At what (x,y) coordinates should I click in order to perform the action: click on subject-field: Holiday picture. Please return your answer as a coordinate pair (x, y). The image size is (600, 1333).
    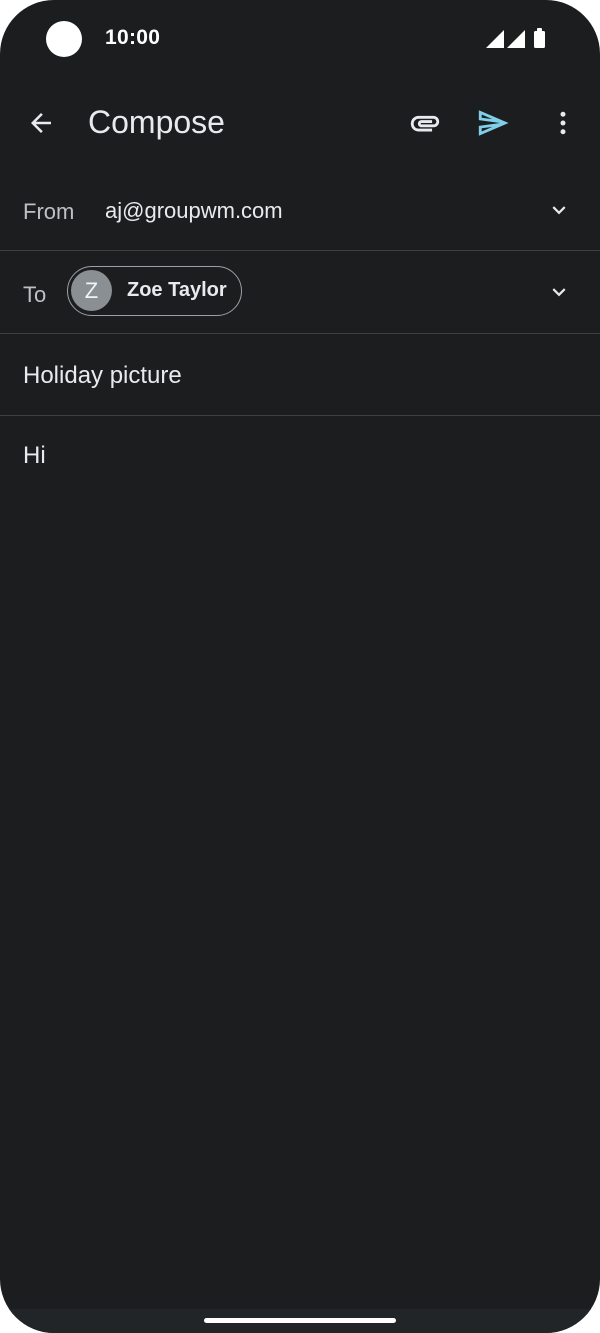
    Looking at the image, I should click on (300, 375).